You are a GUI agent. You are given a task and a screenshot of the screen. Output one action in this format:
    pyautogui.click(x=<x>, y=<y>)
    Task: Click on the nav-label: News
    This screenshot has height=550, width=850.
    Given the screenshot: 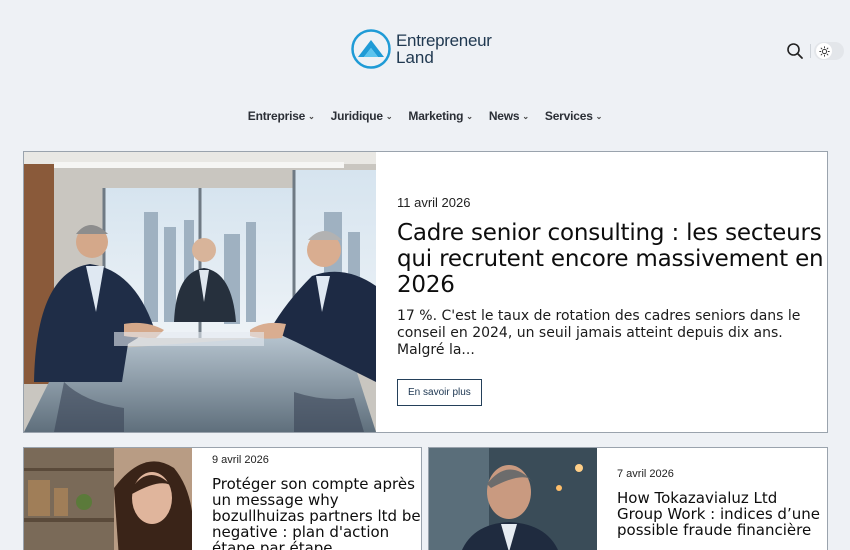 What is the action you would take?
    pyautogui.click(x=504, y=116)
    